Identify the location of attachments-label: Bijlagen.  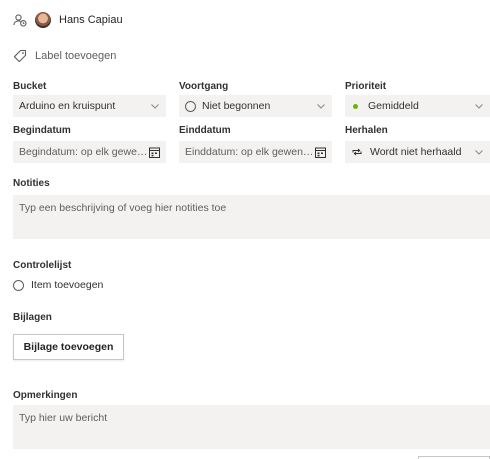
(32, 317).